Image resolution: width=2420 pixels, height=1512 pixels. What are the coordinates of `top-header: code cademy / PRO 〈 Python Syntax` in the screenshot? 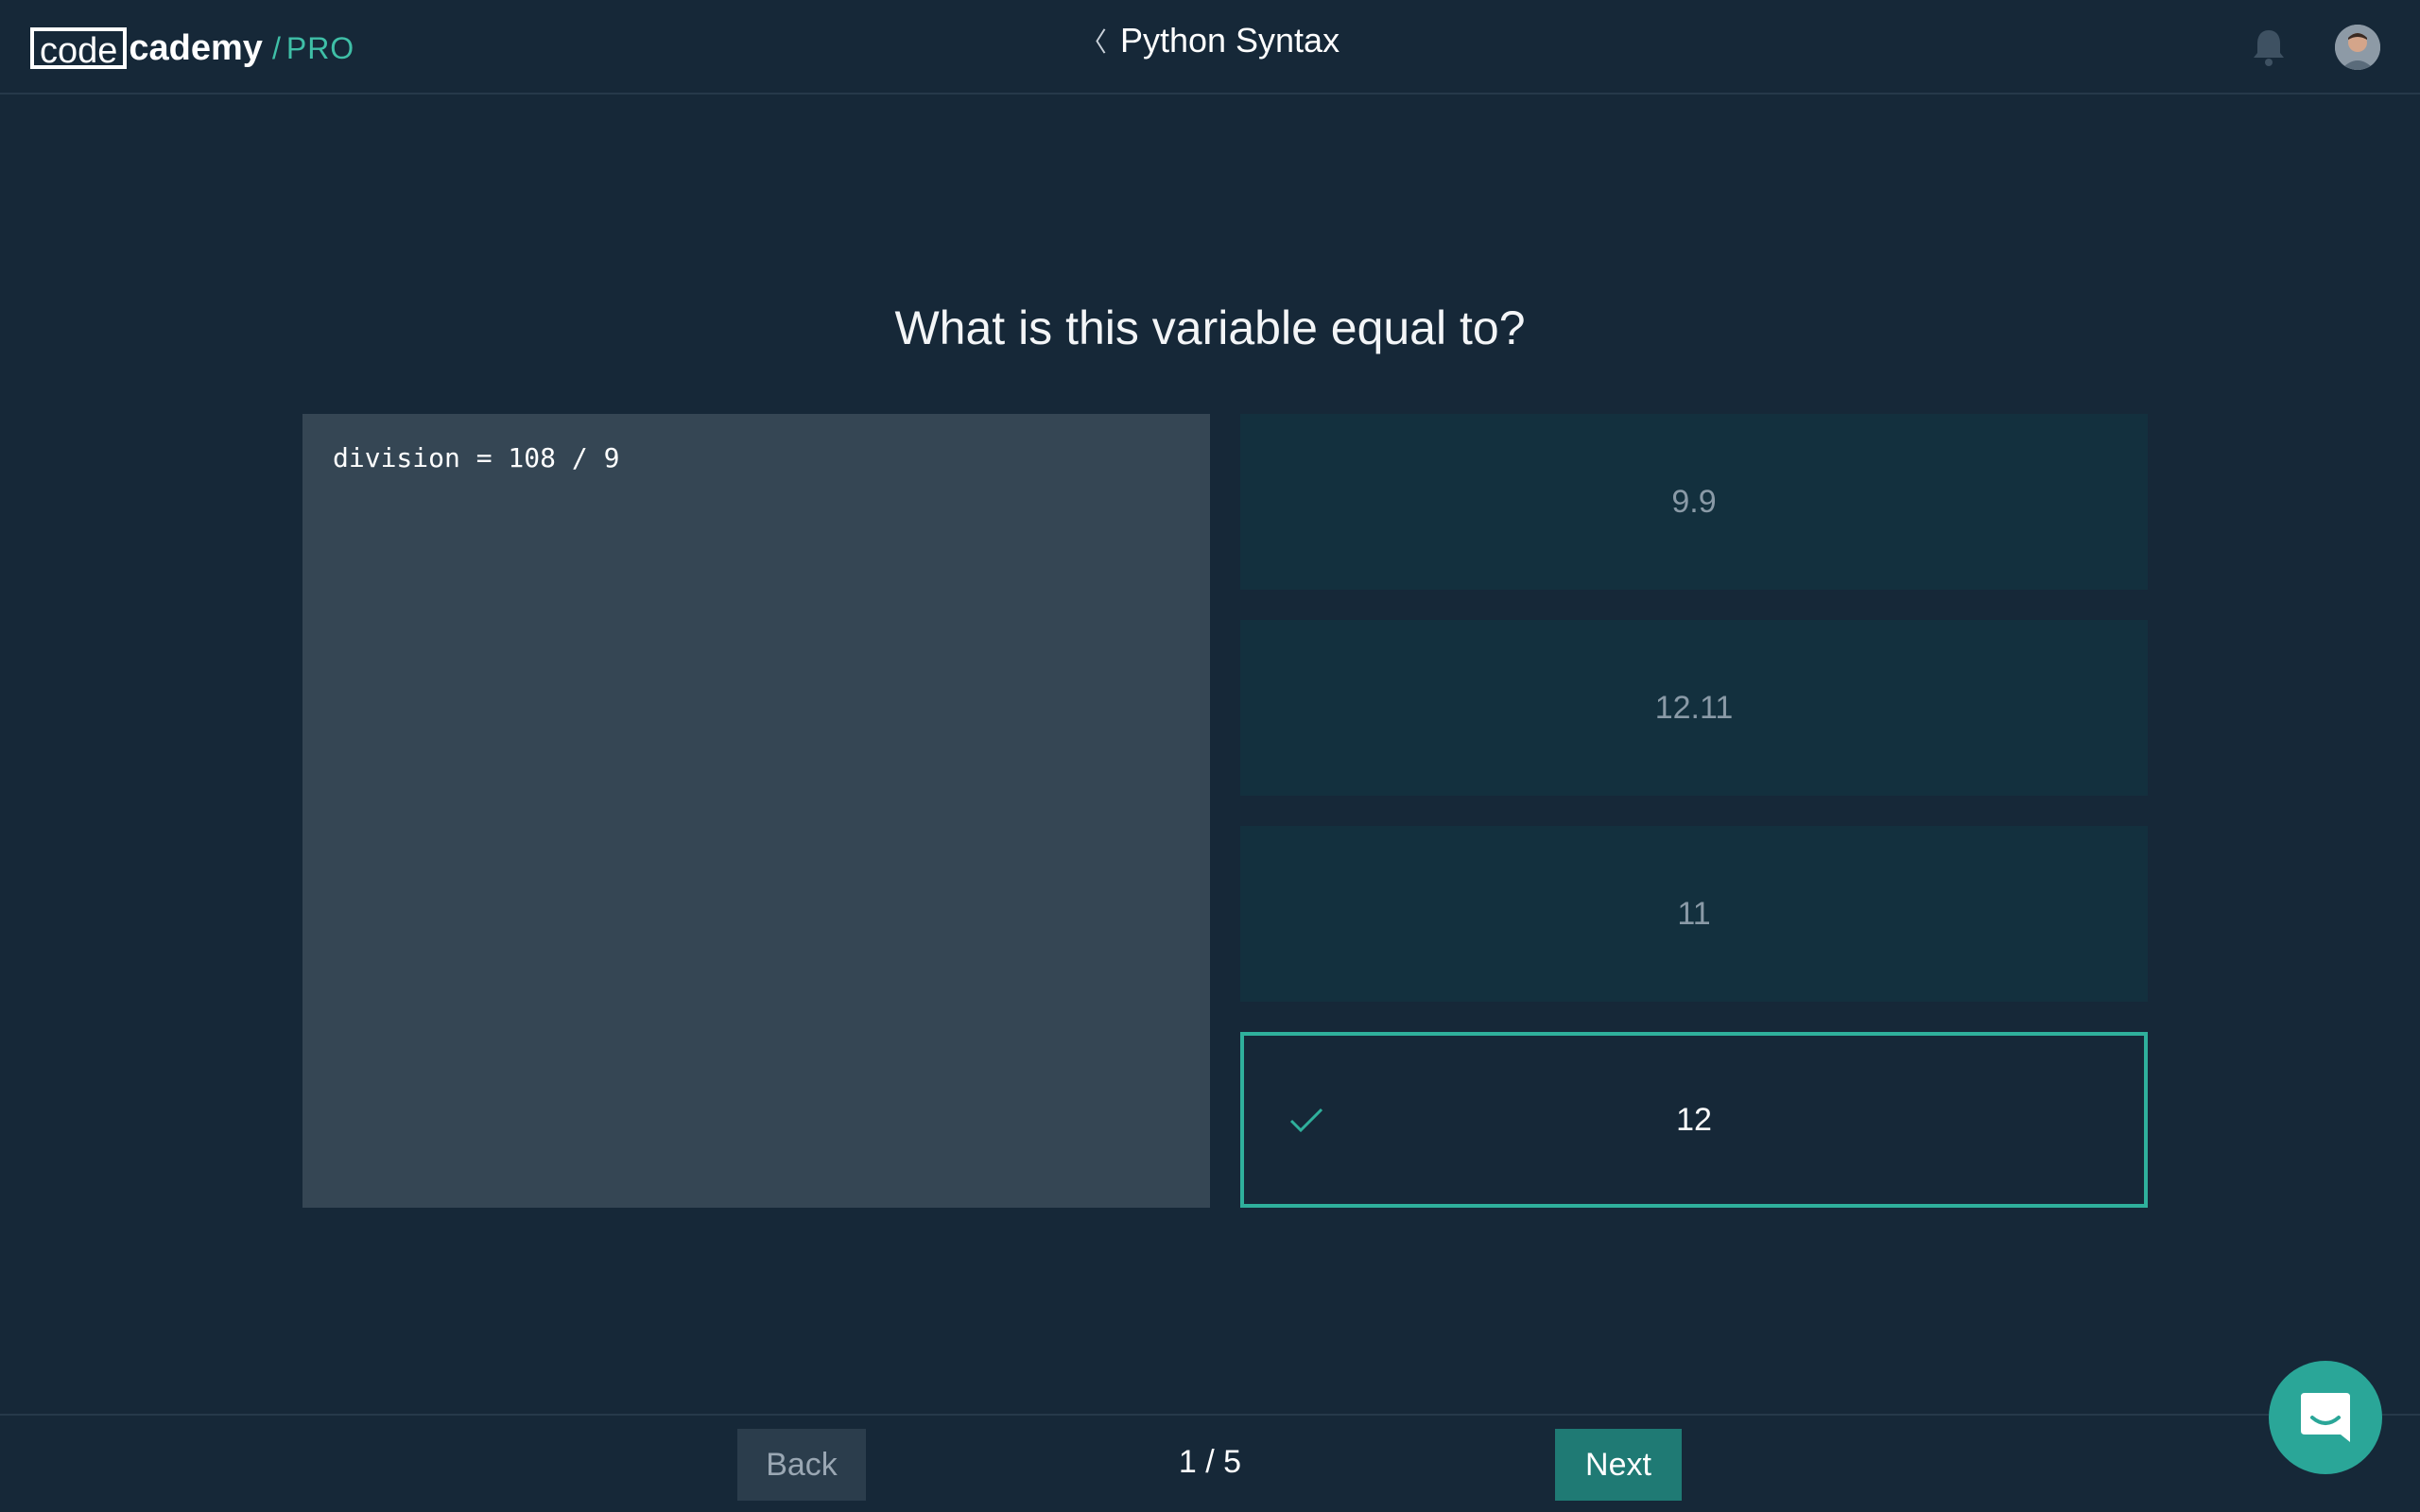 It's located at (1210, 47).